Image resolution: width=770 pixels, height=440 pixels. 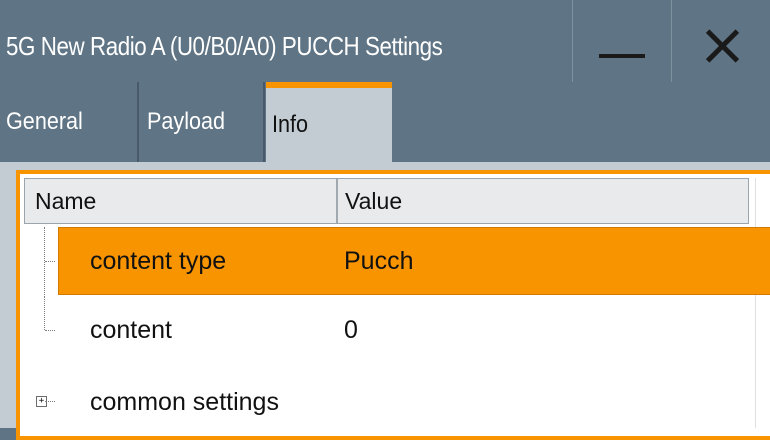 What do you see at coordinates (337, 201) in the screenshot?
I see `column-divider` at bounding box center [337, 201].